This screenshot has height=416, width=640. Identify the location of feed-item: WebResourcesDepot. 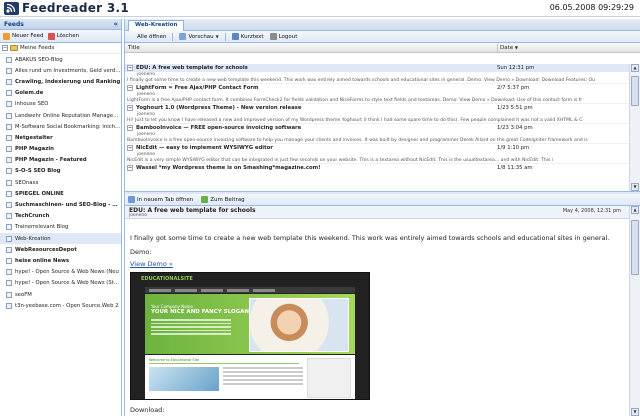
(60, 249).